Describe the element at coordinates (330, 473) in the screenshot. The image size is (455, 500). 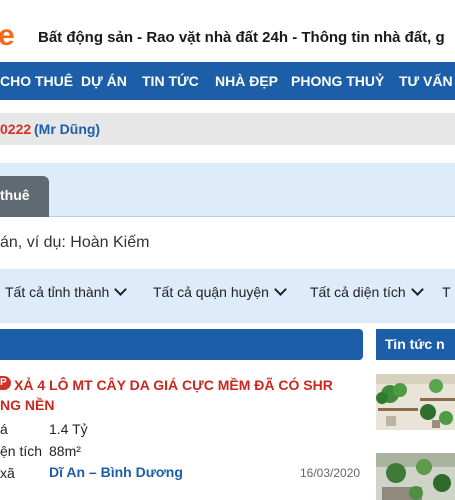
I see `listing-date: 16/03/2020` at that location.